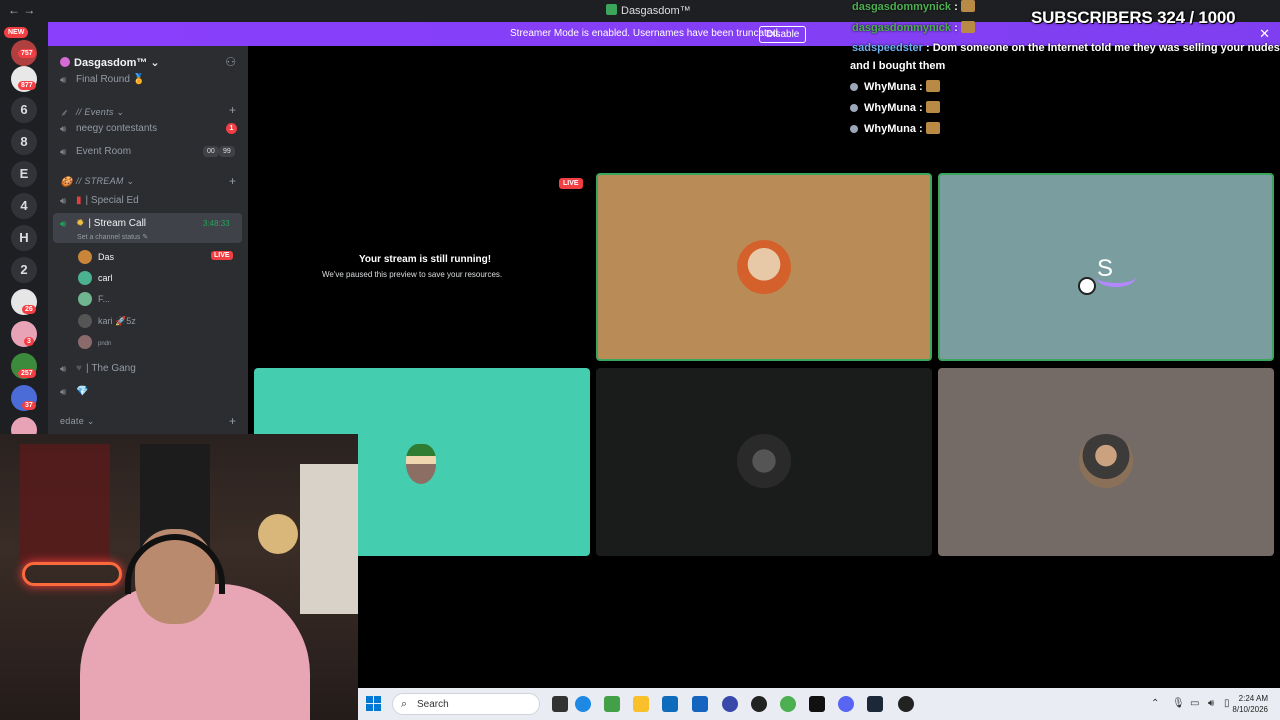  What do you see at coordinates (759, 704) in the screenshot?
I see `obs-icon` at bounding box center [759, 704].